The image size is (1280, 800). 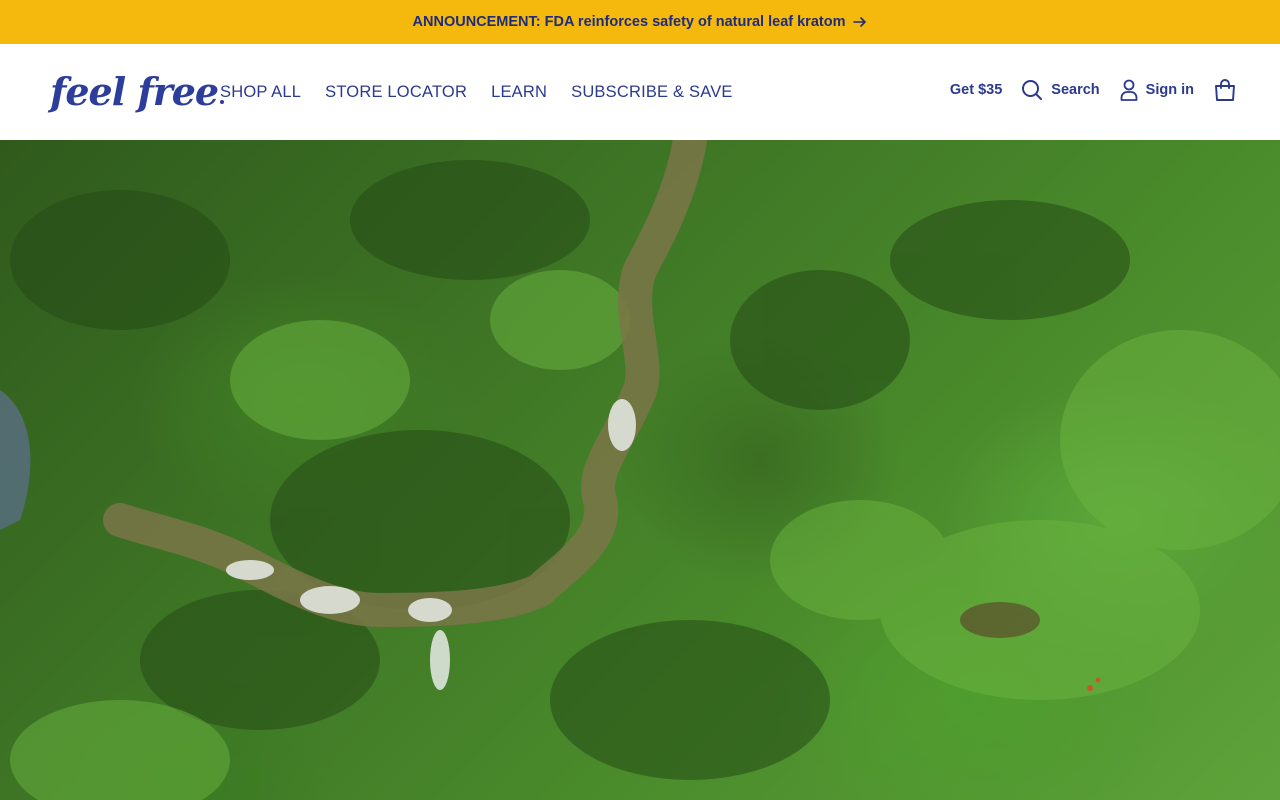 I want to click on utility-nav: Get $35 Search Sign in, so click(x=1093, y=90).